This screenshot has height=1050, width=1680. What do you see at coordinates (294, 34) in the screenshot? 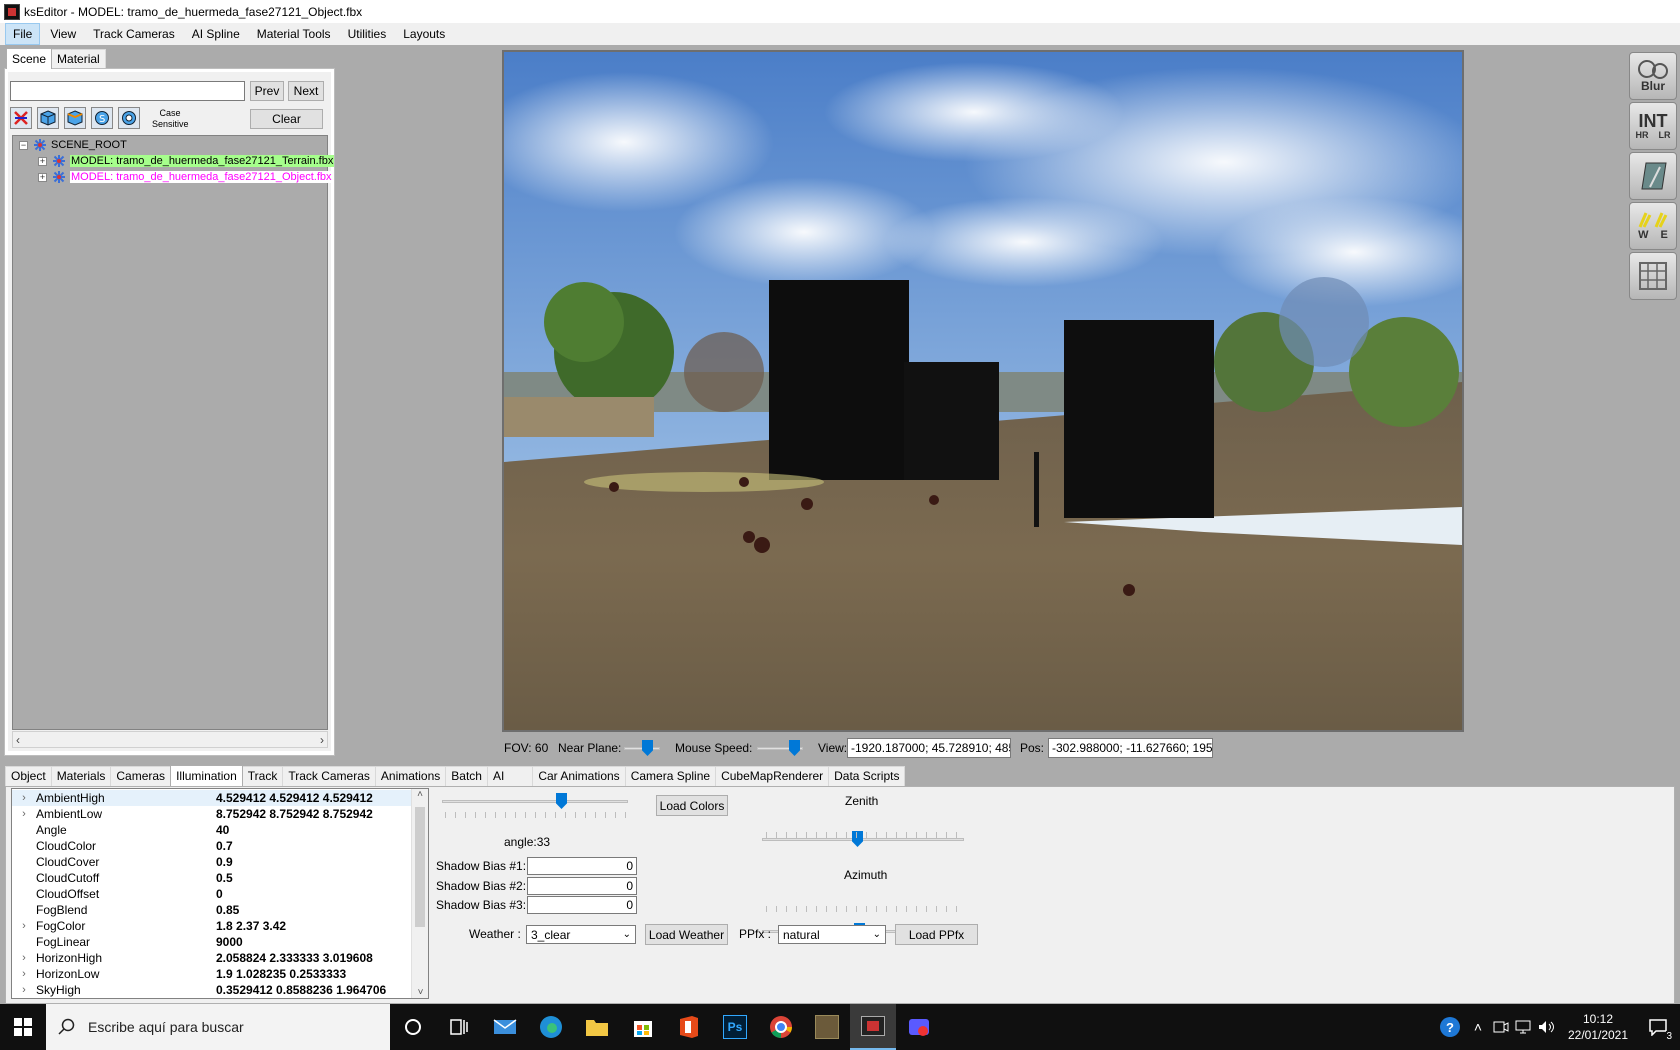
I see `menu-material-tools: Material Tools` at bounding box center [294, 34].